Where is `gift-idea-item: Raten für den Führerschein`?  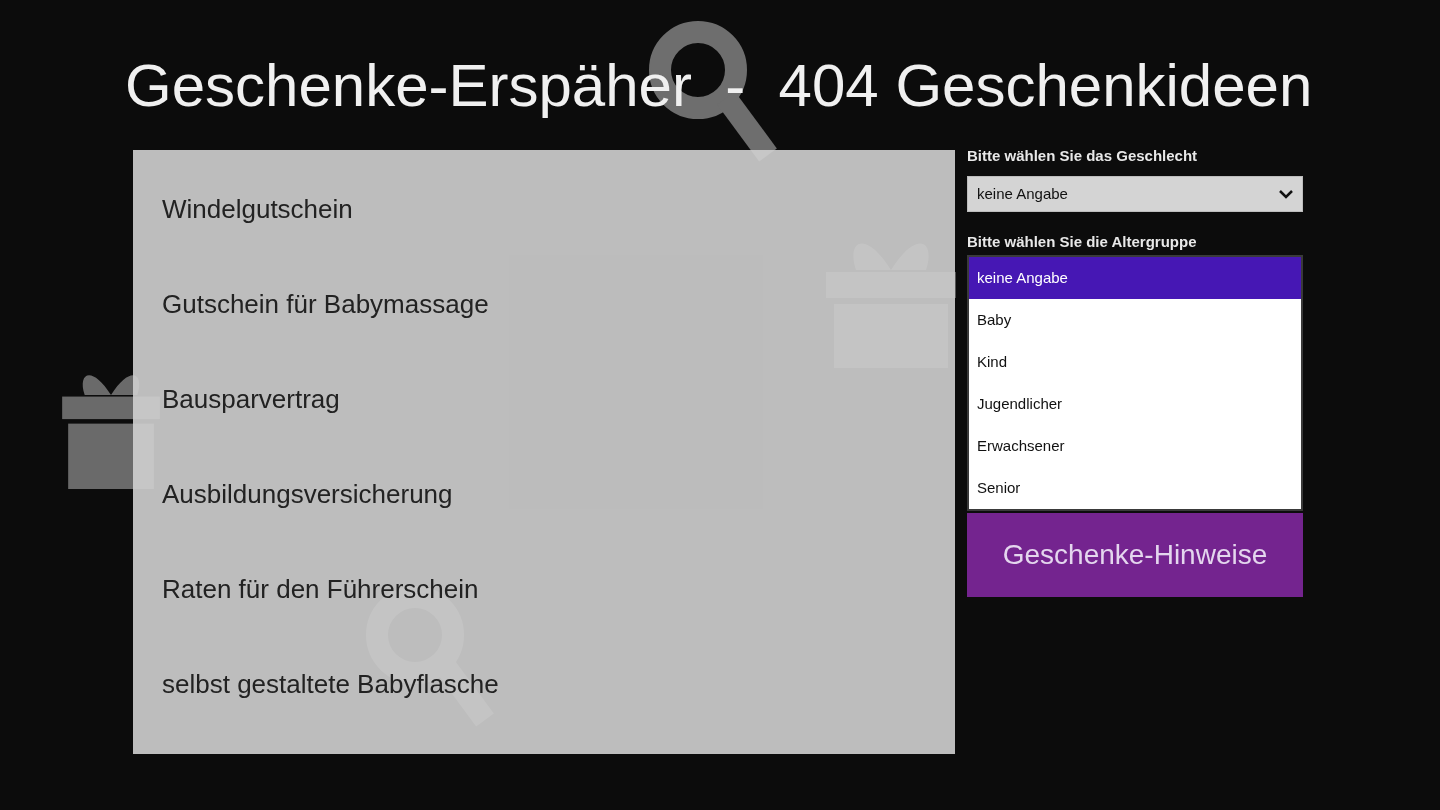 gift-idea-item: Raten für den Führerschein is located at coordinates (320, 589).